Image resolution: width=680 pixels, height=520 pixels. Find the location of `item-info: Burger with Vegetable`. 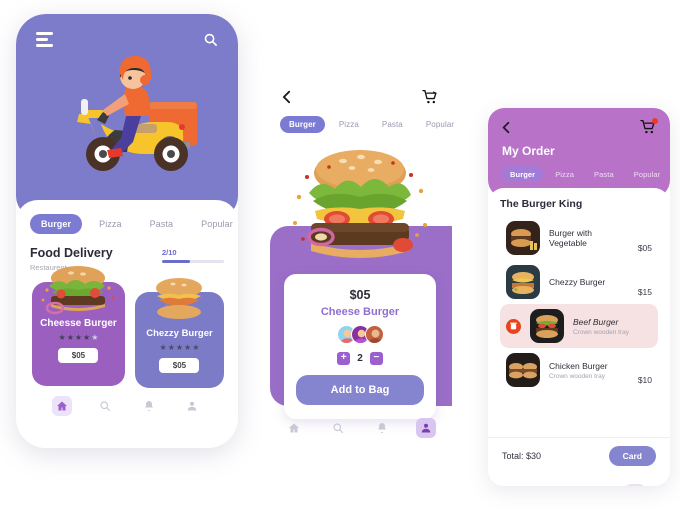

item-info: Burger with Vegetable is located at coordinates (589, 238).